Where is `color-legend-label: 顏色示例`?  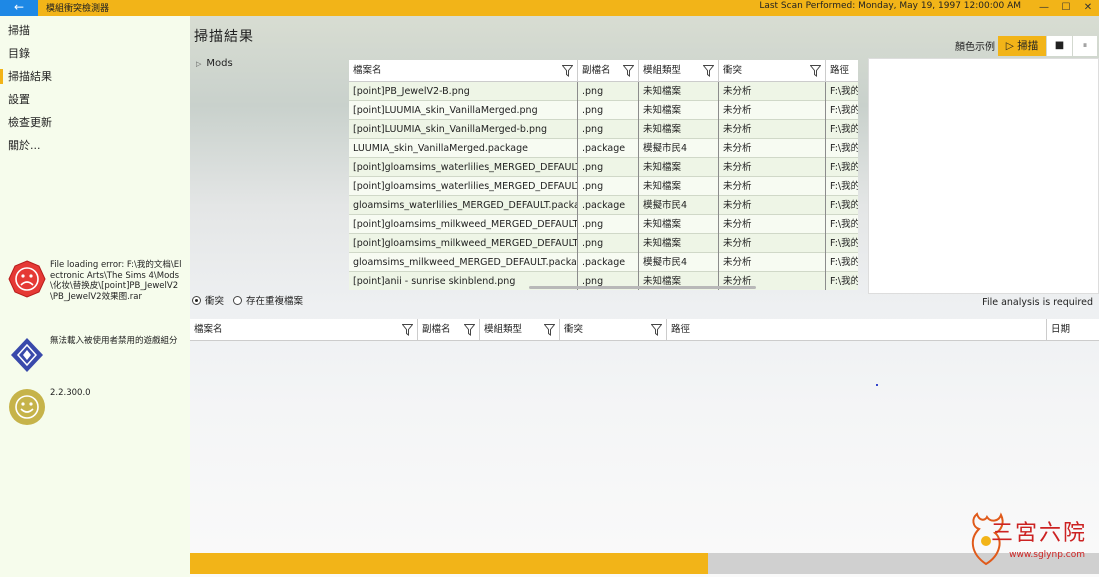 color-legend-label: 顏色示例 is located at coordinates (975, 45).